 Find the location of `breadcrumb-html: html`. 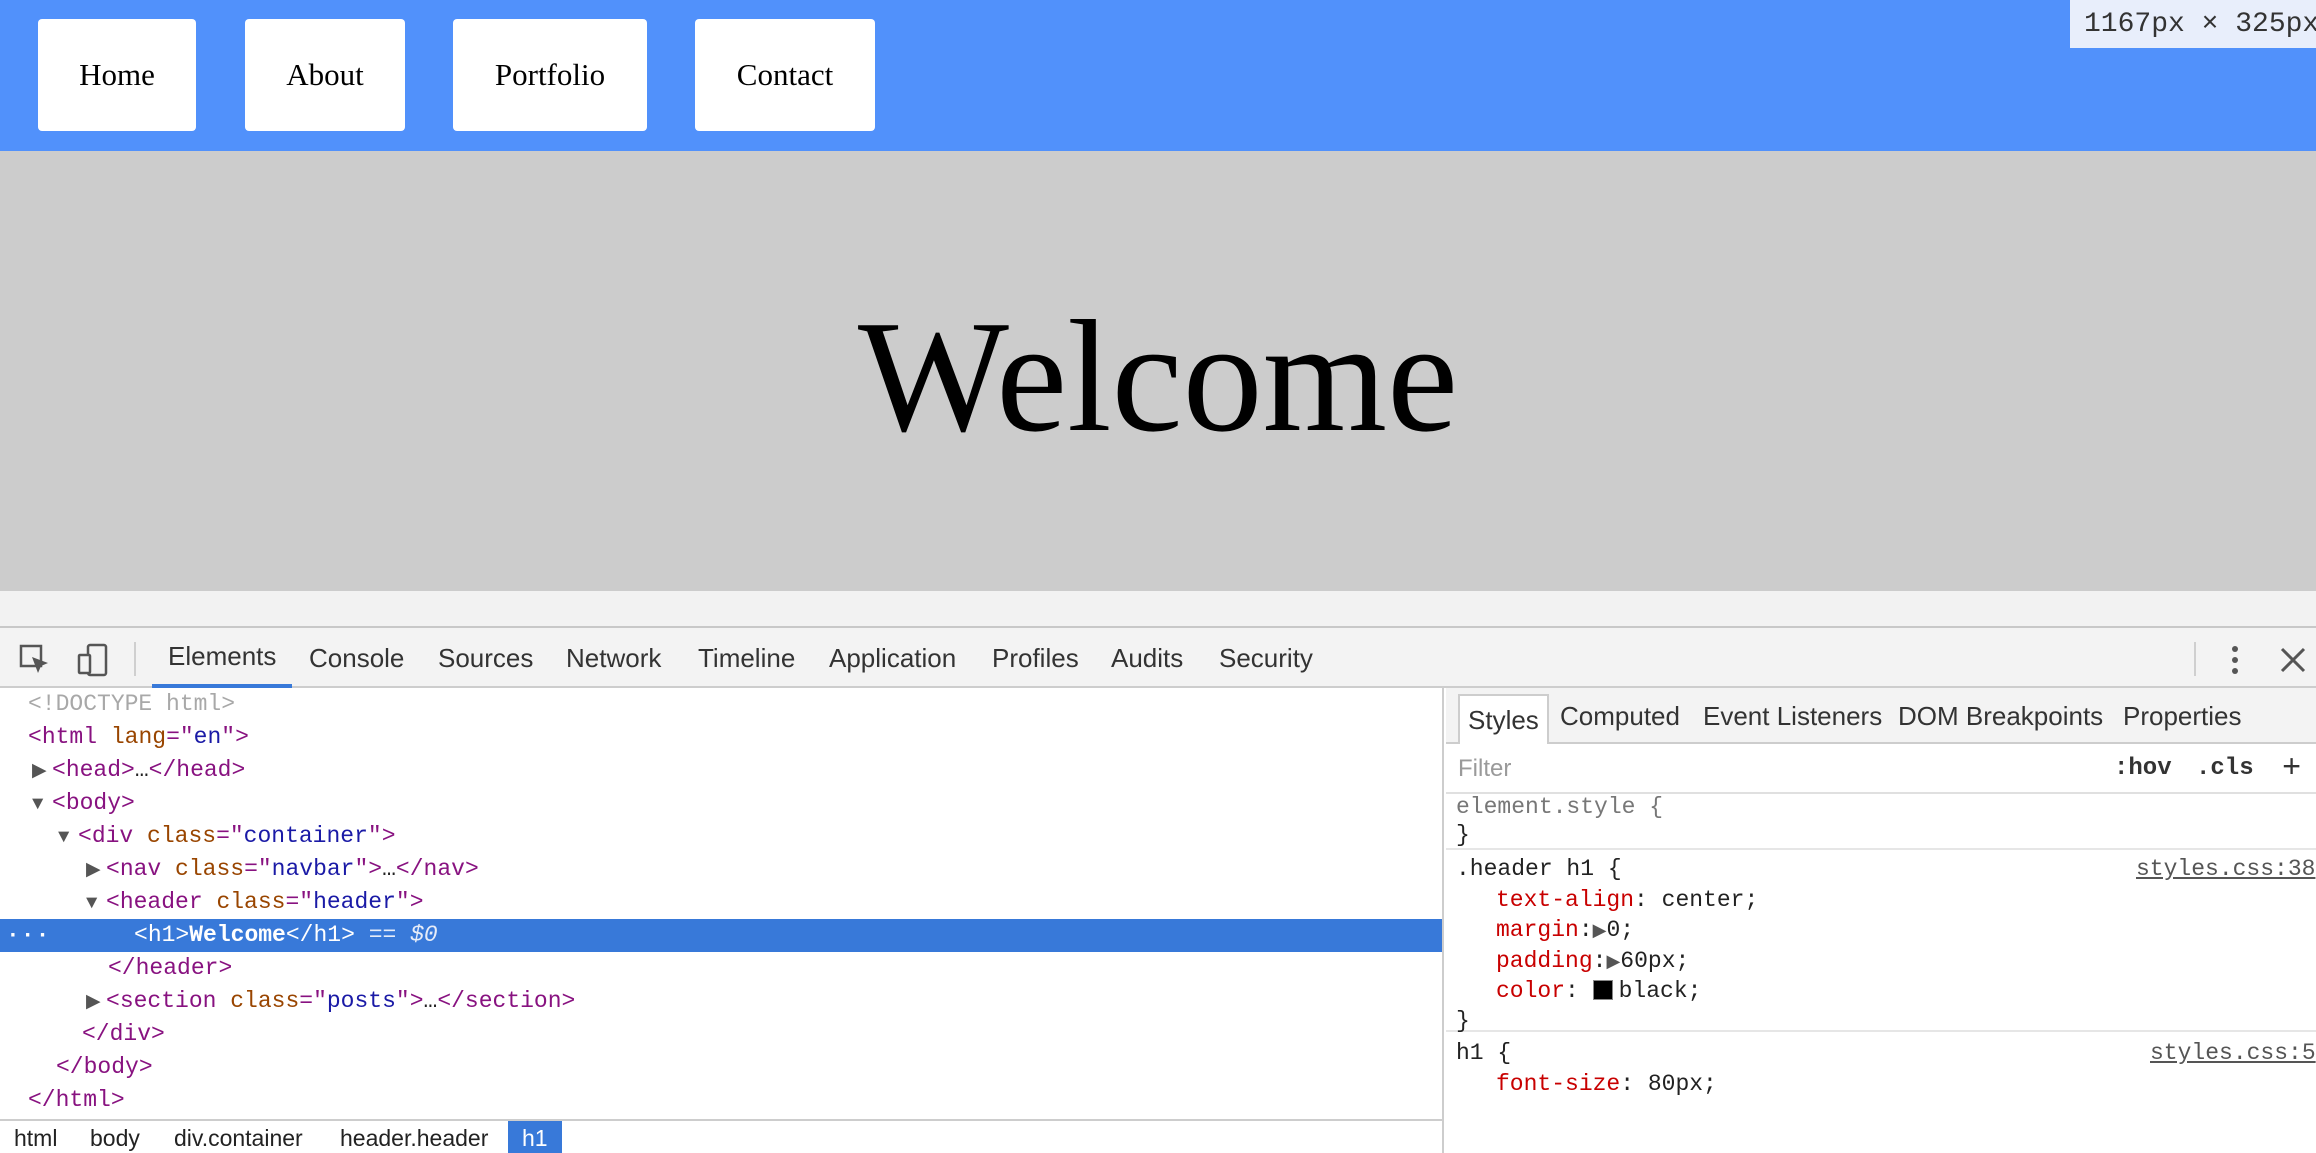

breadcrumb-html: html is located at coordinates (35, 1137).